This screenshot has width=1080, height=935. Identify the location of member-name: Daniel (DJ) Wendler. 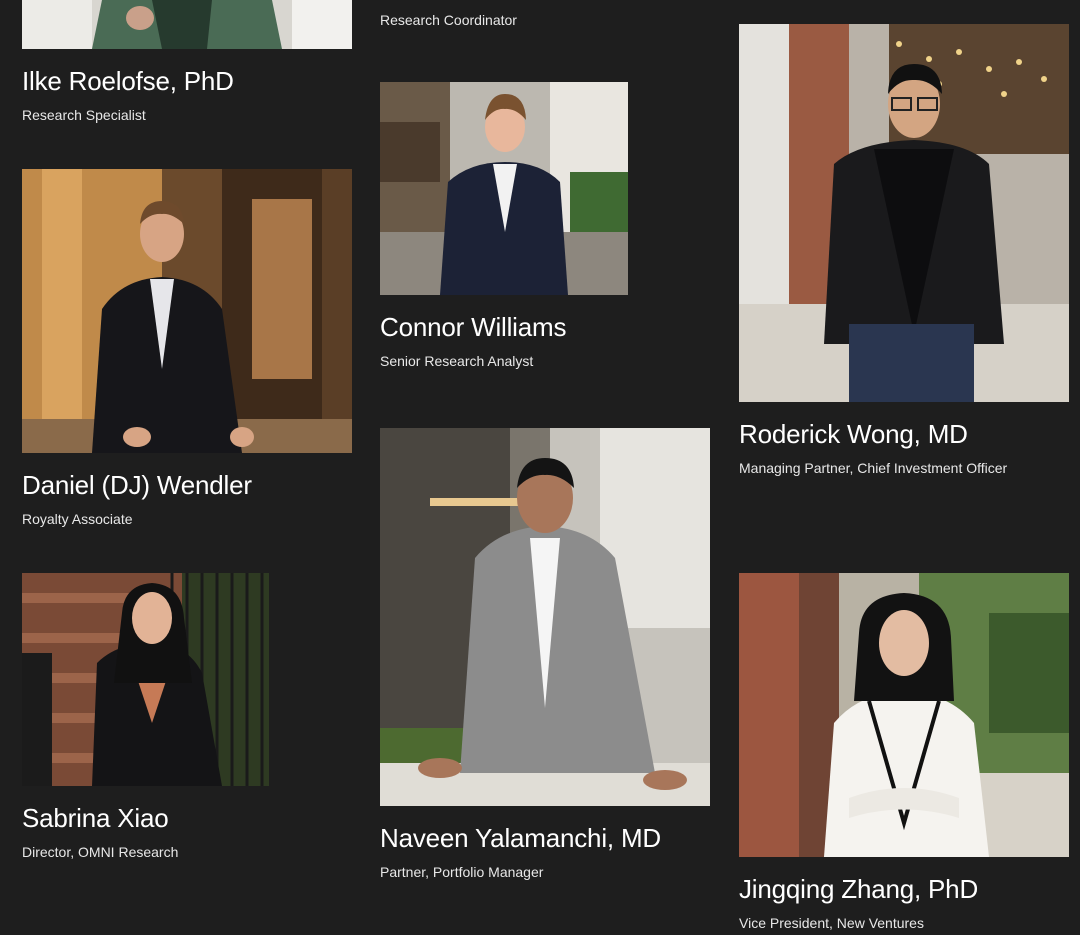
(137, 485).